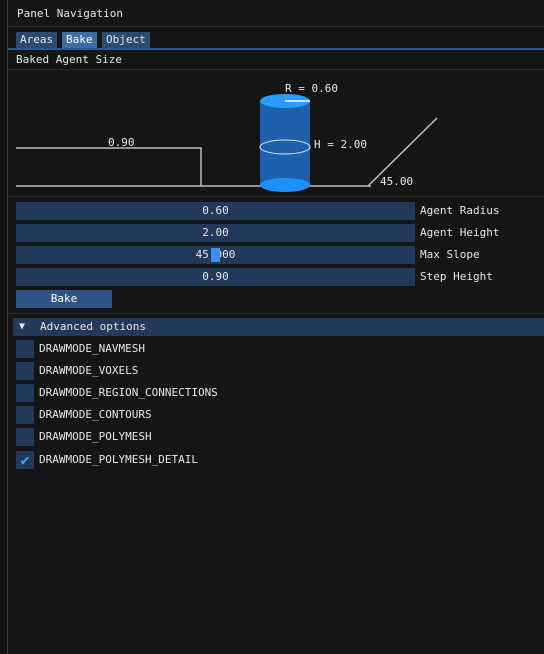 The image size is (544, 654). I want to click on agent-cylinder-body, so click(285, 143).